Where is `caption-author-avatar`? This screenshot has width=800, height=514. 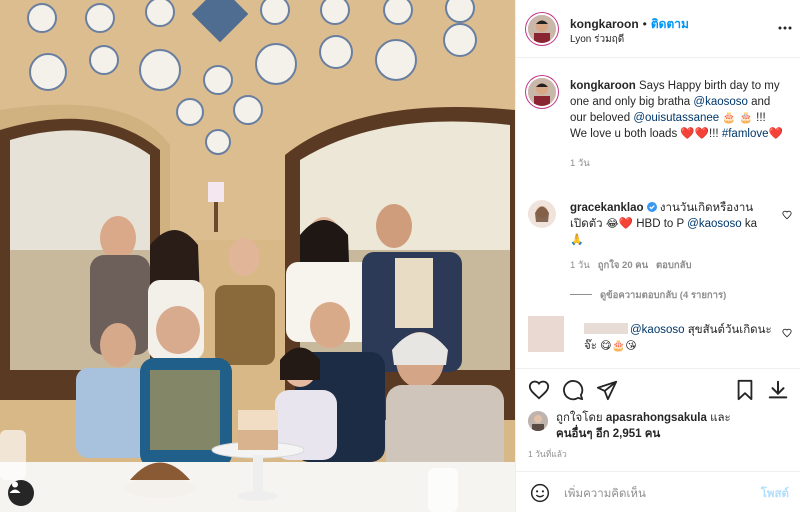 caption-author-avatar is located at coordinates (542, 92).